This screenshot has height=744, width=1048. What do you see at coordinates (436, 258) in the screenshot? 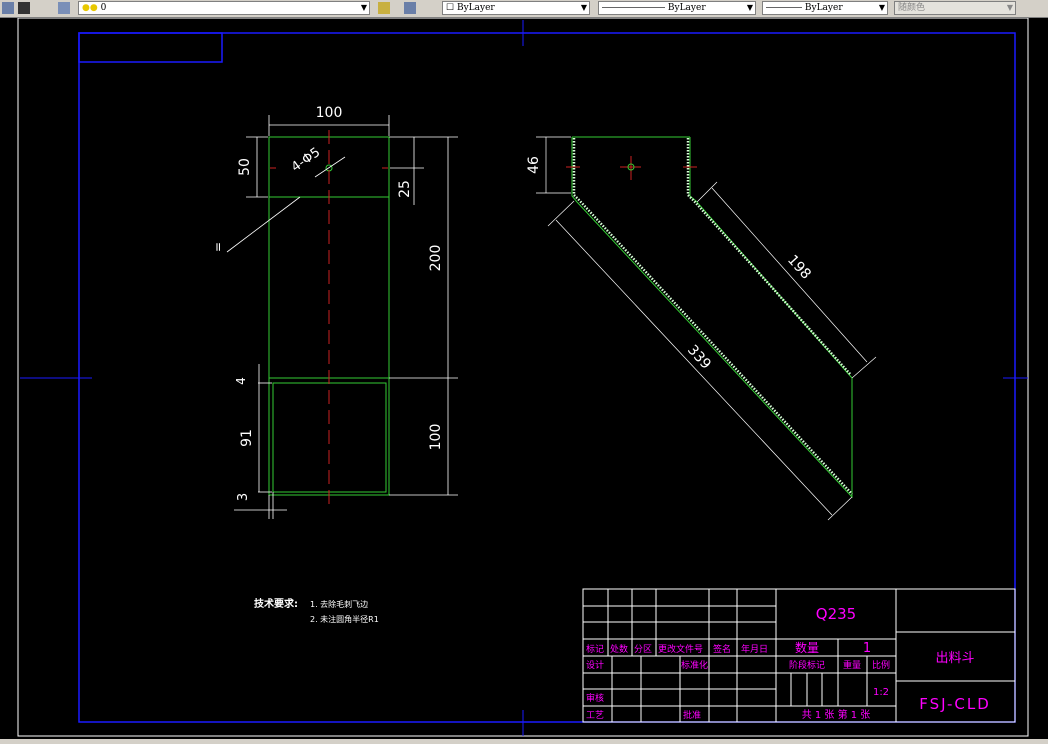
I see `dim-upper: 200` at bounding box center [436, 258].